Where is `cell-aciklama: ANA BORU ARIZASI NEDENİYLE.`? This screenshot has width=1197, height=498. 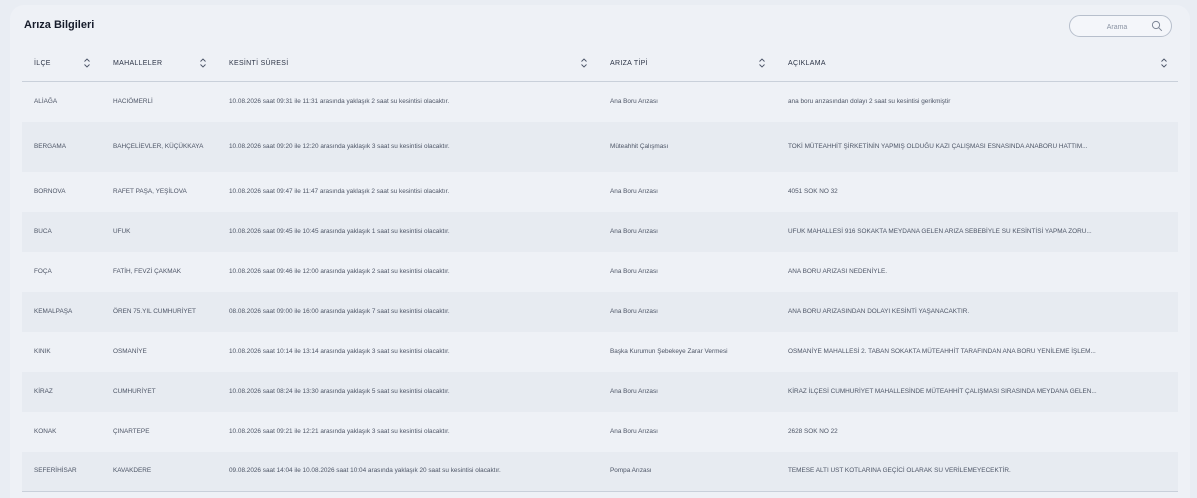 cell-aciklama: ANA BORU ARIZASI NEDENİYLE. is located at coordinates (838, 271).